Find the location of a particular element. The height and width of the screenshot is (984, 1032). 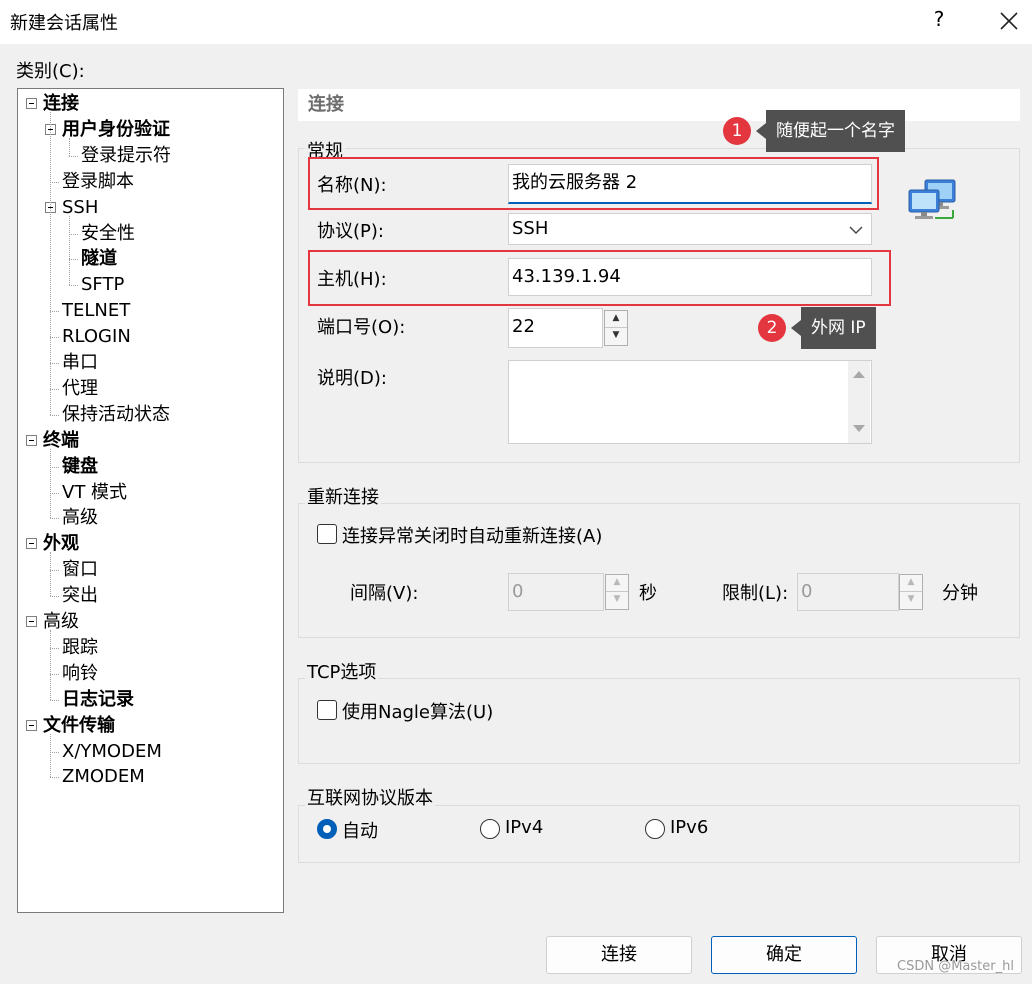

nagle-label: 使用Nagle算法(U) is located at coordinates (417, 711).